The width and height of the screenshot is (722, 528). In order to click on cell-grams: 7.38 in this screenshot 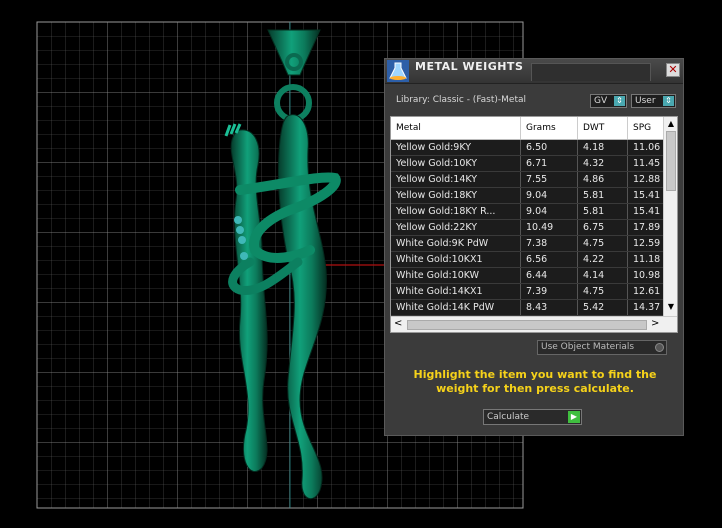, I will do `click(549, 243)`.